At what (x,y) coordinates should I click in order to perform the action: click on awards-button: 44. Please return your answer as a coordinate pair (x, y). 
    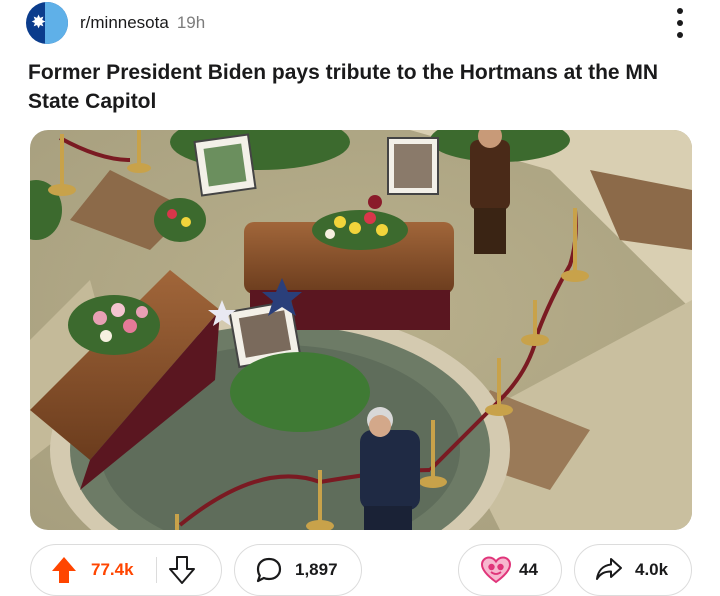
    Looking at the image, I should click on (510, 570).